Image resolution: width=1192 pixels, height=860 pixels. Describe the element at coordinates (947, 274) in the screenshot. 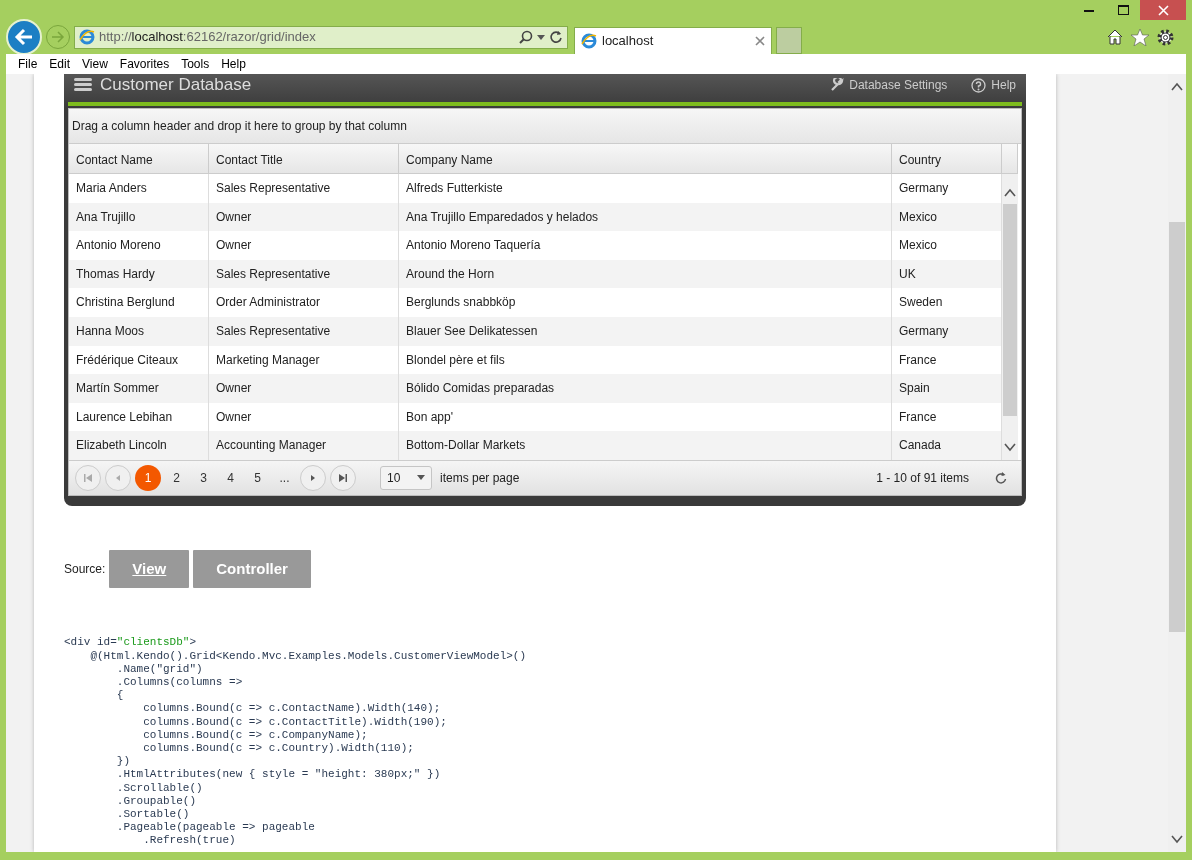

I see `table-cell: UK` at that location.